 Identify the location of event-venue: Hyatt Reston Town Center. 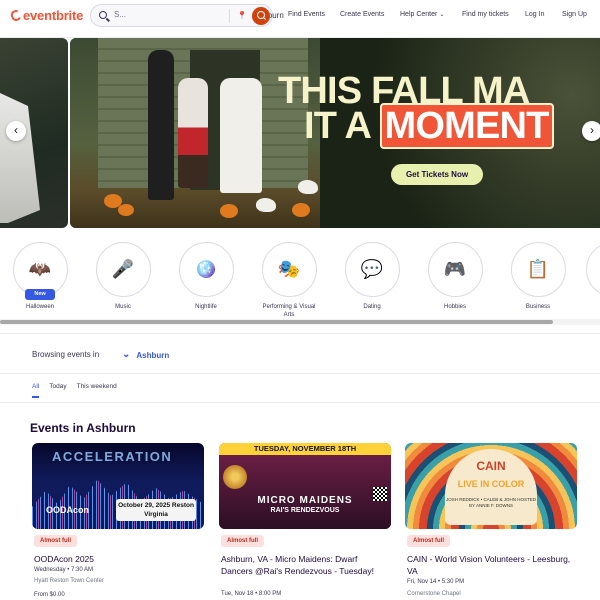
(69, 581).